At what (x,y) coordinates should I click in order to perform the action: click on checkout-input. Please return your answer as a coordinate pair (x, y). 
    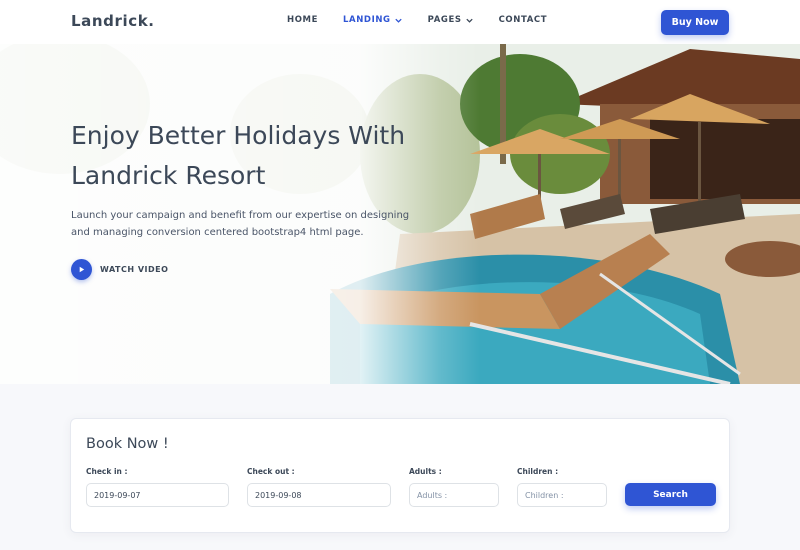
    Looking at the image, I should click on (319, 495).